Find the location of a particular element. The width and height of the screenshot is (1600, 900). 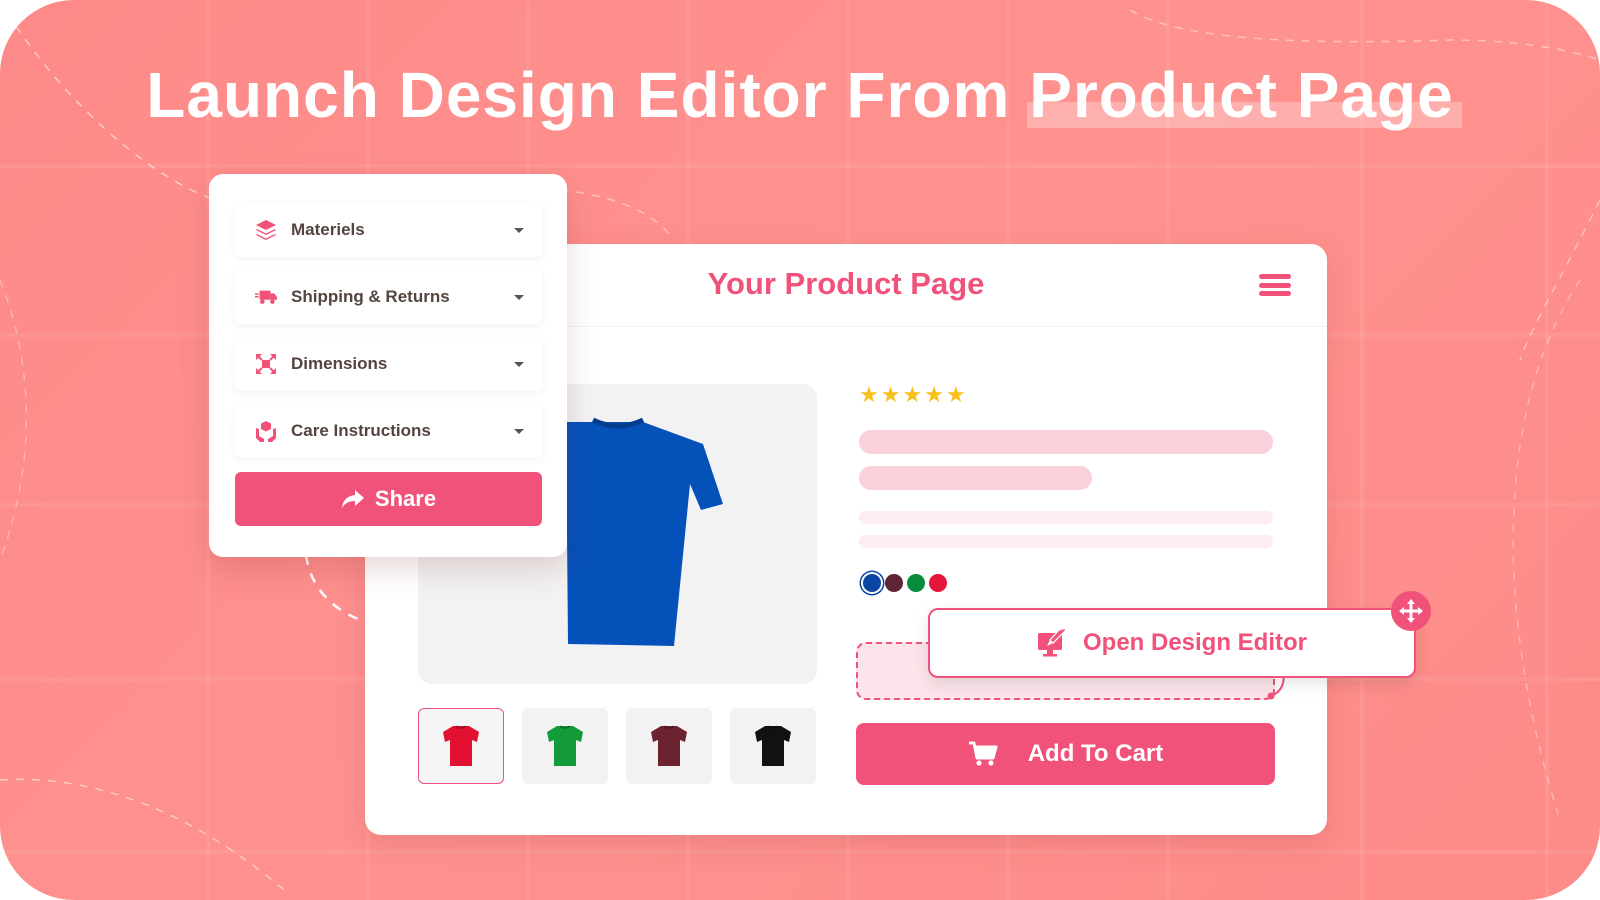

share-label: Share is located at coordinates (405, 498).